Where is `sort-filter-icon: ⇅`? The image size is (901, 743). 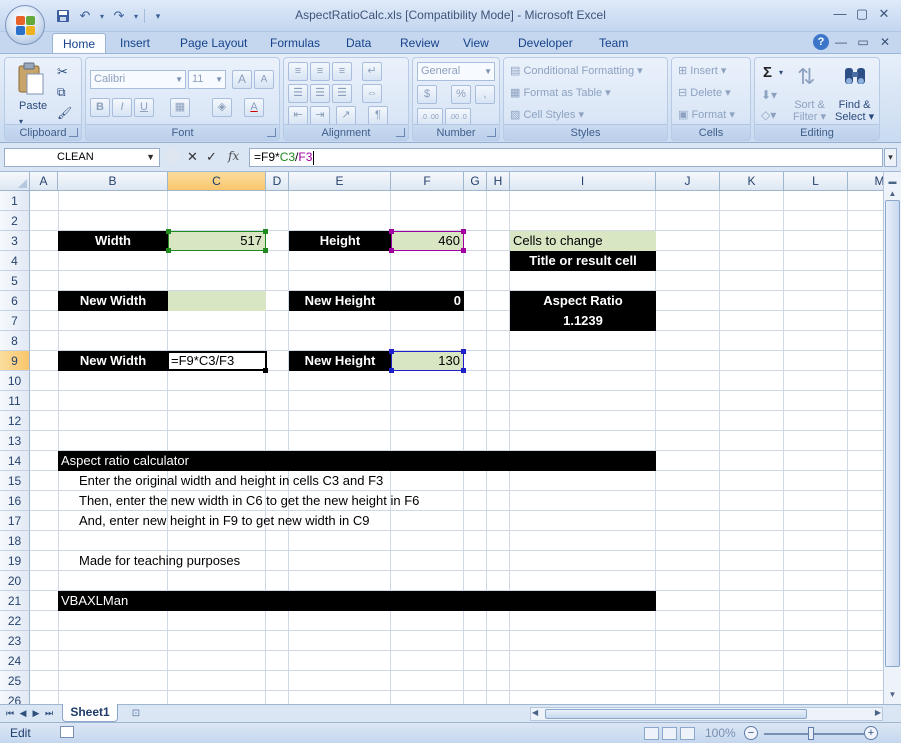 sort-filter-icon: ⇅ is located at coordinates (806, 77).